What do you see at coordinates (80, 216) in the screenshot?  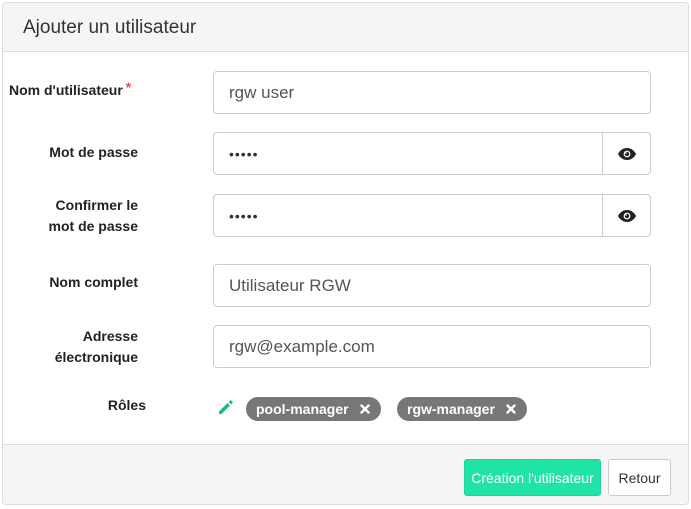 I see `confirm-password-label: Confirmer le mot de passe` at bounding box center [80, 216].